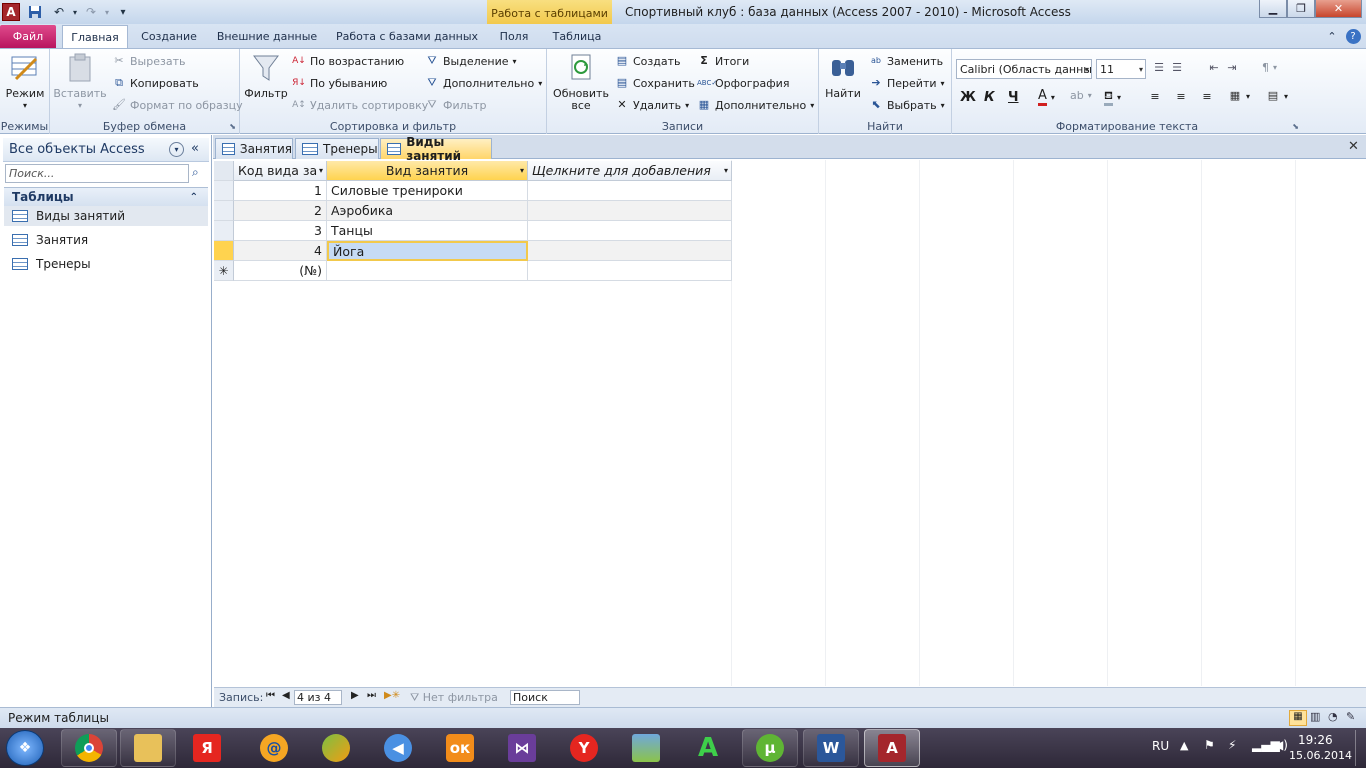  Describe the element at coordinates (339, 83) in the screenshot. I see `sort-descending-button: Я↓ По убыванию` at that location.